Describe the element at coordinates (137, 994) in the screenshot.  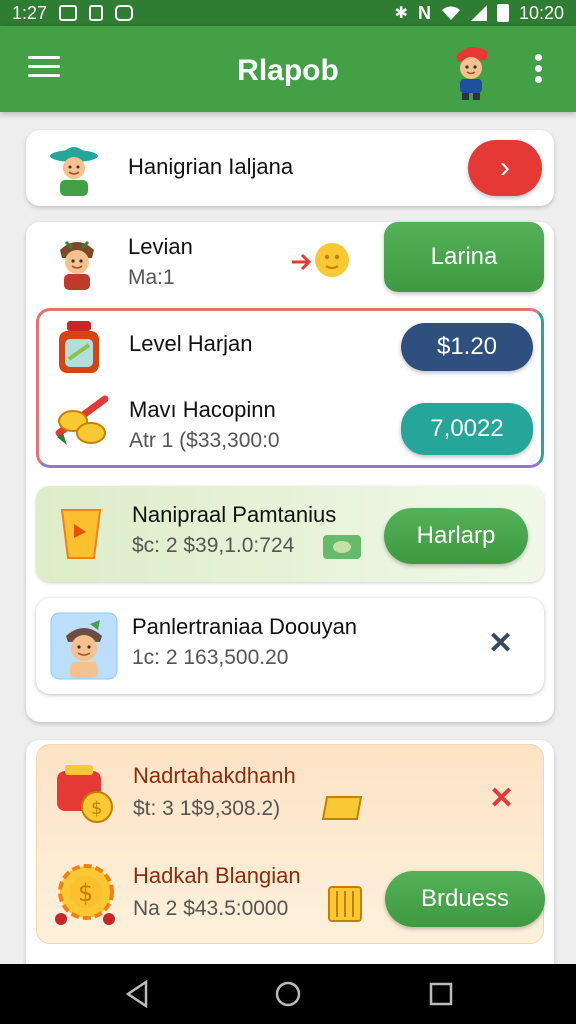
I see `back-icon` at that location.